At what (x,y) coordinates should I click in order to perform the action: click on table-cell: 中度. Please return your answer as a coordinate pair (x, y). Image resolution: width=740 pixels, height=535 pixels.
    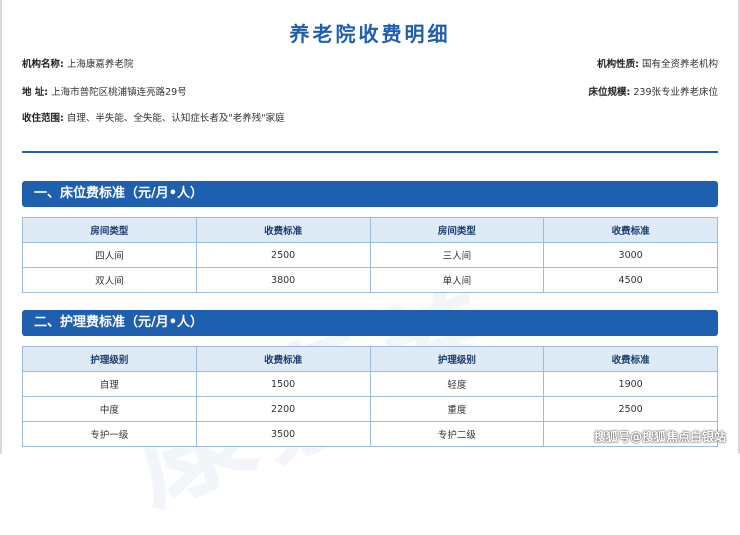
    Looking at the image, I should click on (109, 409).